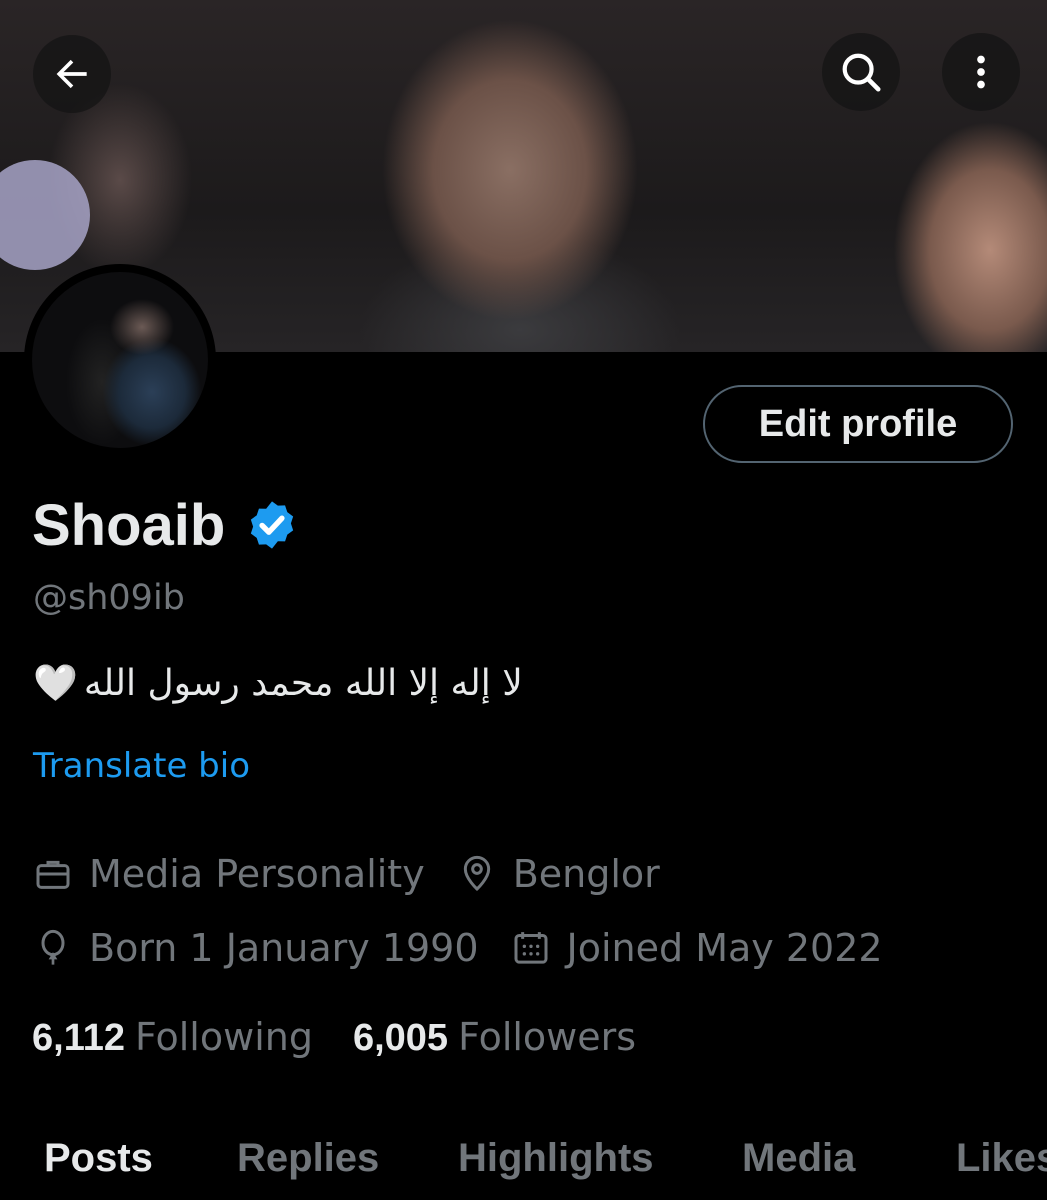 The image size is (1047, 1200). Describe the element at coordinates (129, 525) in the screenshot. I see `display-name: Shoaib` at that location.